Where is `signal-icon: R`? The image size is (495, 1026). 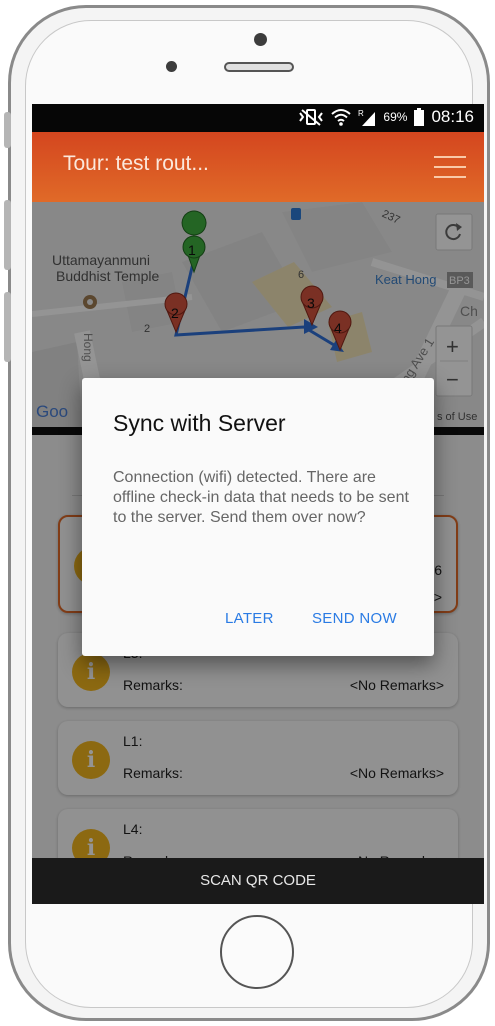 signal-icon: R is located at coordinates (367, 117).